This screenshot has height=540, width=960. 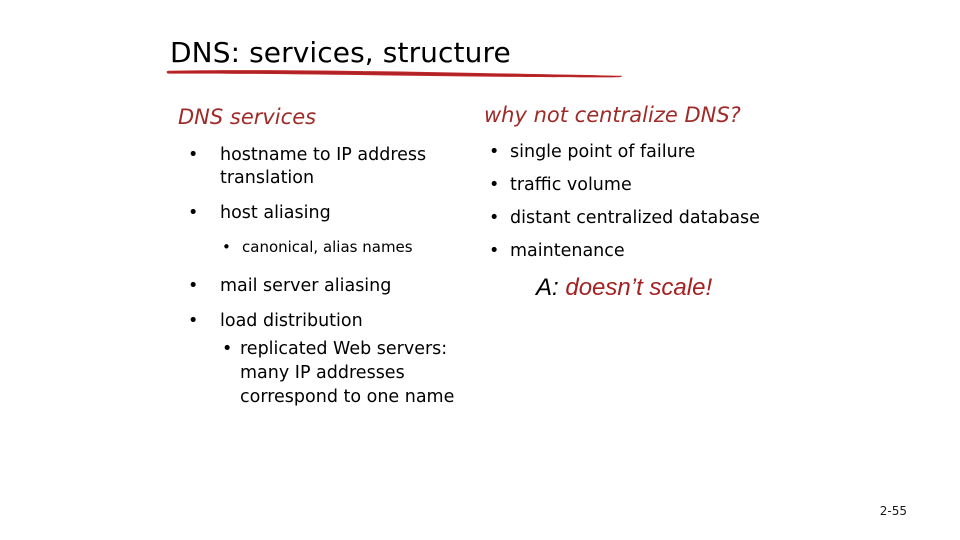 I want to click on list-item: • canonical, alias names, so click(x=333, y=247).